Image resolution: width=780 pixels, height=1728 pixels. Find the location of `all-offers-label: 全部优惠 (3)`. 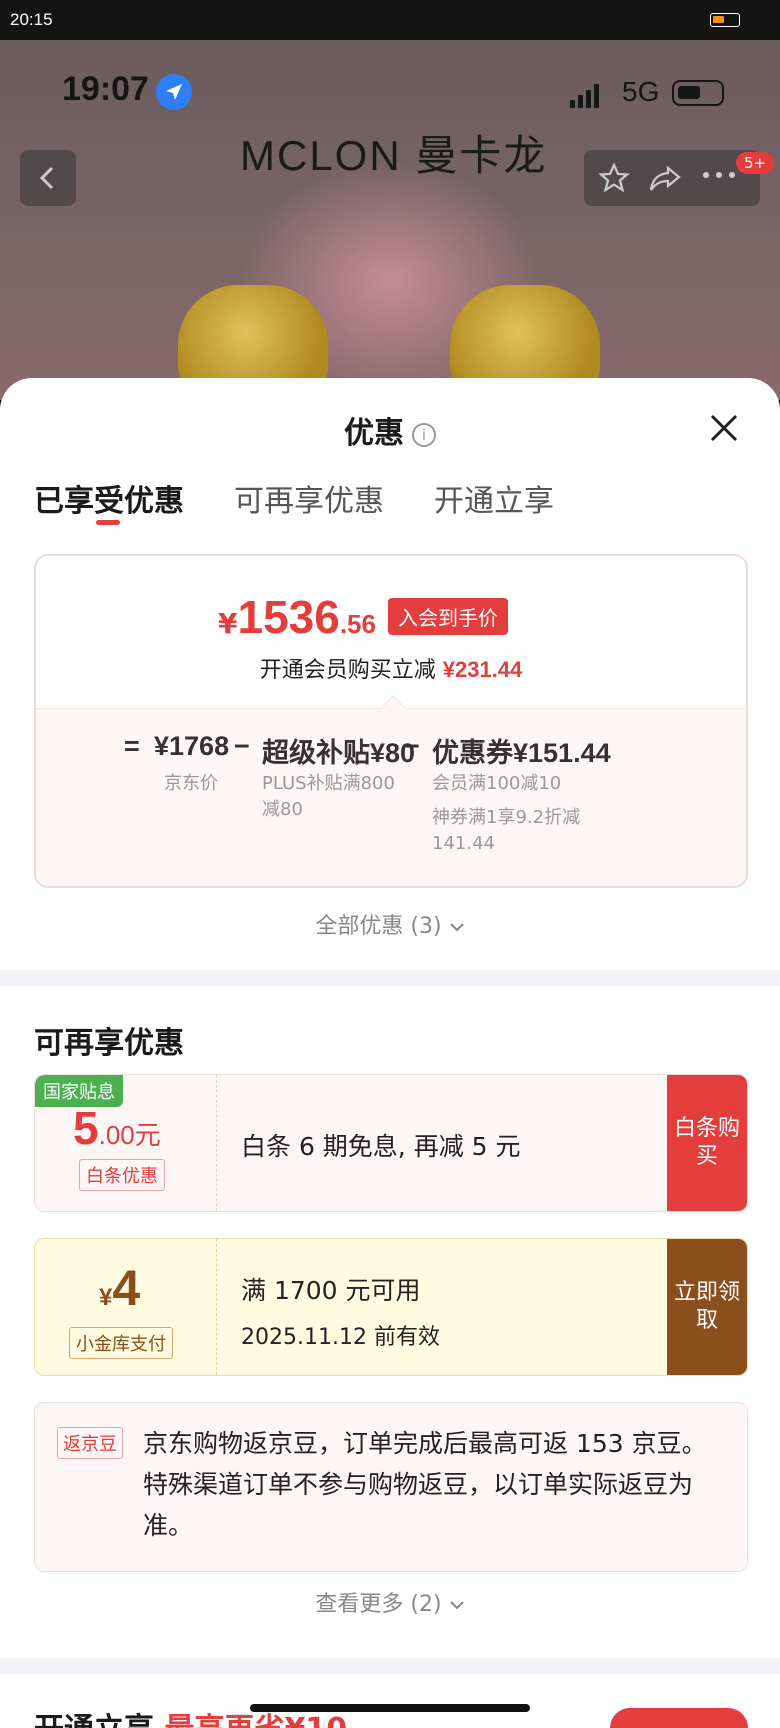

all-offers-label: 全部优惠 (3) is located at coordinates (378, 926).